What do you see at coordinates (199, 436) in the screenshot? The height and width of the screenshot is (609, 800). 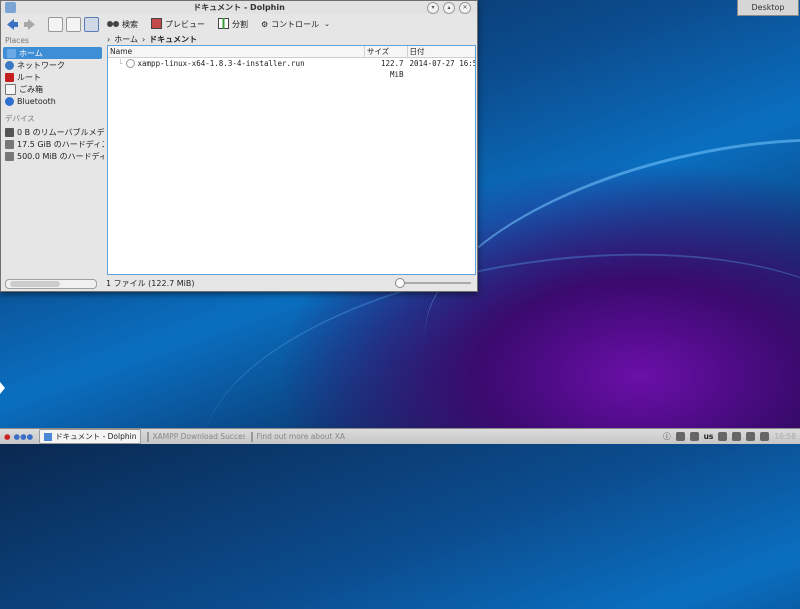 I see `task-label: XAMPP Download Success` at bounding box center [199, 436].